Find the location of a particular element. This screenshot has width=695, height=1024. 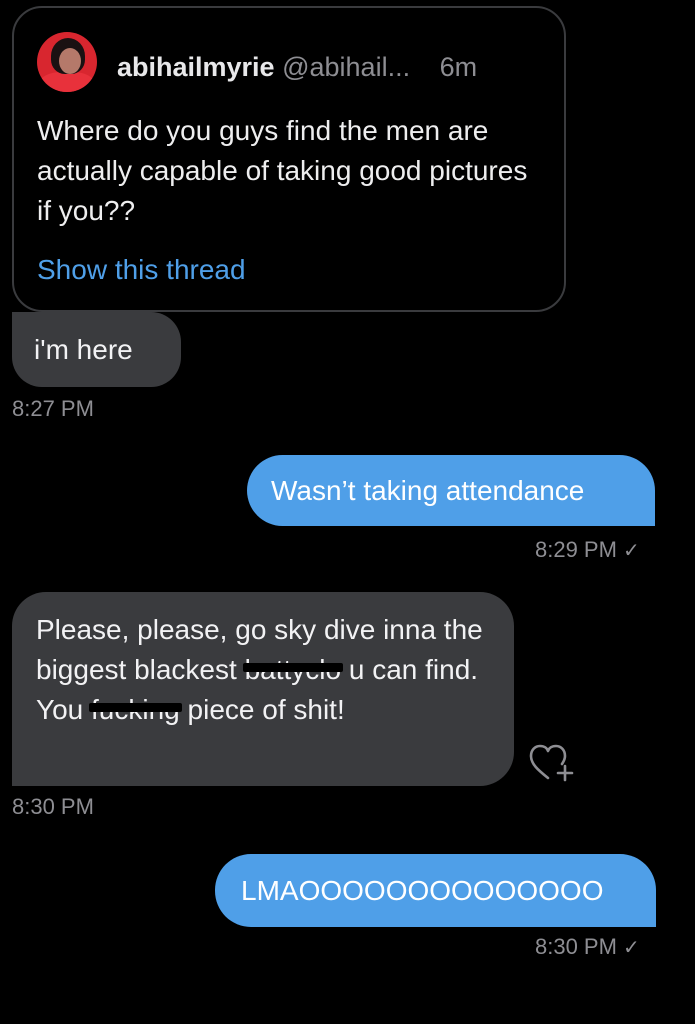

message-bubble-outgoing: LMAOOOOOOOOOOOOOO is located at coordinates (435, 890).